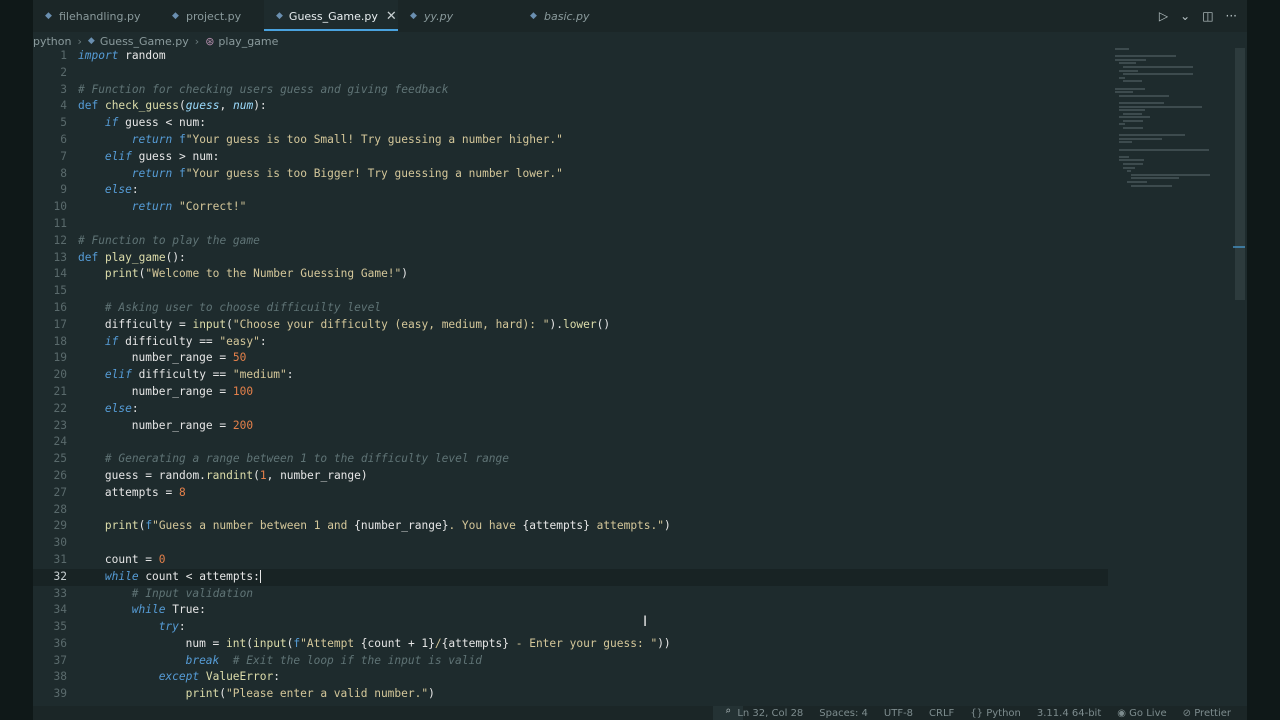 The width and height of the screenshot is (1280, 720). I want to click on code-token: attempts =, so click(141, 492).